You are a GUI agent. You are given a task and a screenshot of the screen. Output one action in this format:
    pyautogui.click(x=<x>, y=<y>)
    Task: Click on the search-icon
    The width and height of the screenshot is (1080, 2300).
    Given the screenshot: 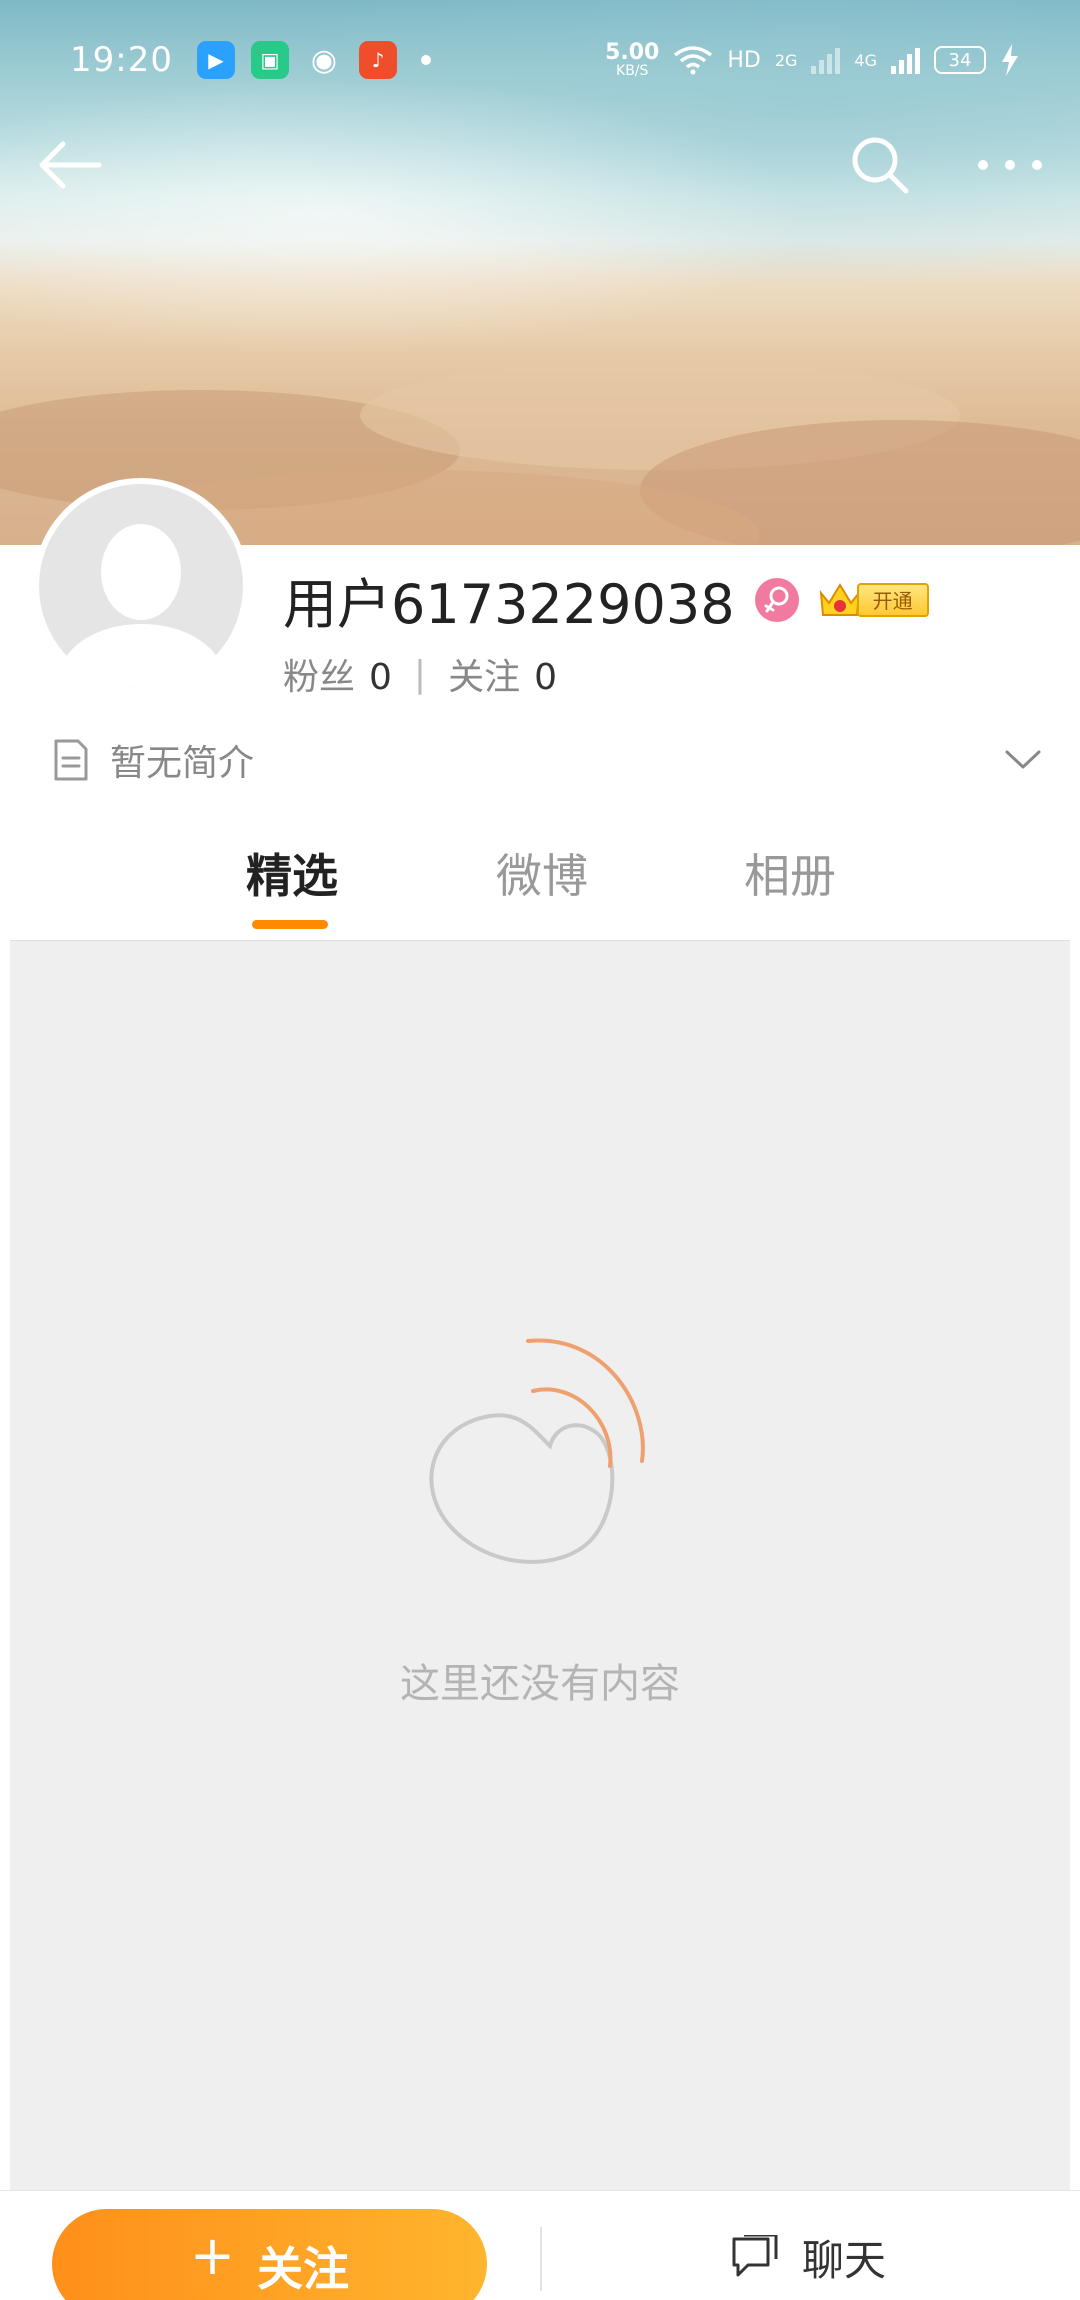 What is the action you would take?
    pyautogui.click(x=880, y=165)
    